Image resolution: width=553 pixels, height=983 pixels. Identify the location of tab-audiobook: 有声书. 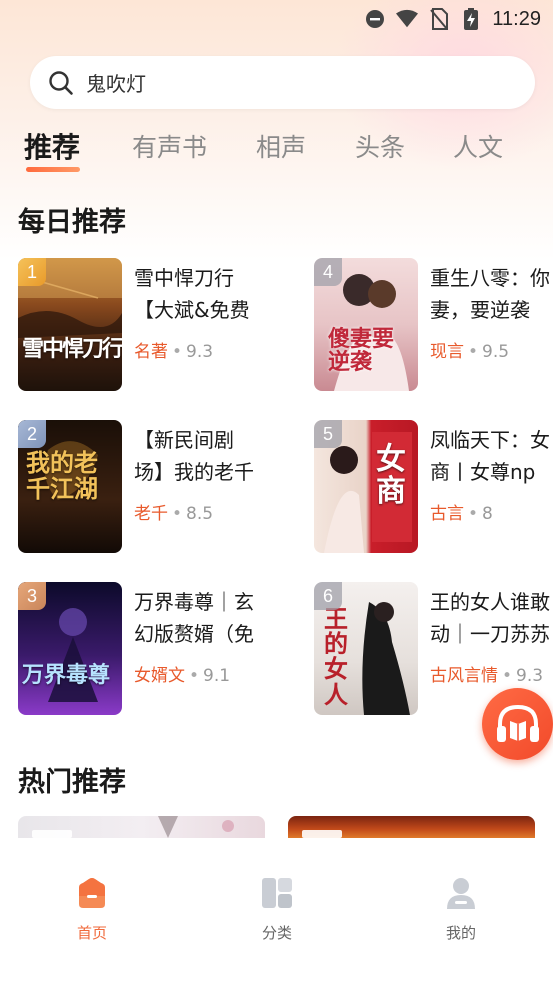
(169, 146).